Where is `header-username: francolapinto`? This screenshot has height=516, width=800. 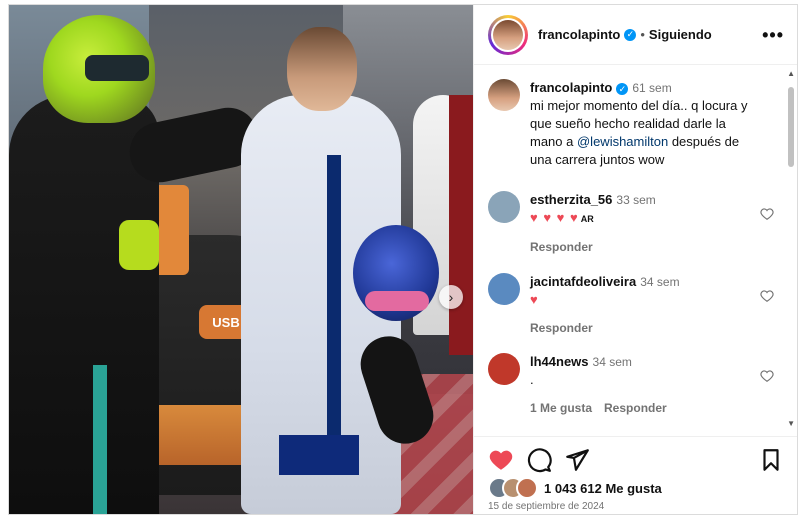
header-username: francolapinto is located at coordinates (579, 34).